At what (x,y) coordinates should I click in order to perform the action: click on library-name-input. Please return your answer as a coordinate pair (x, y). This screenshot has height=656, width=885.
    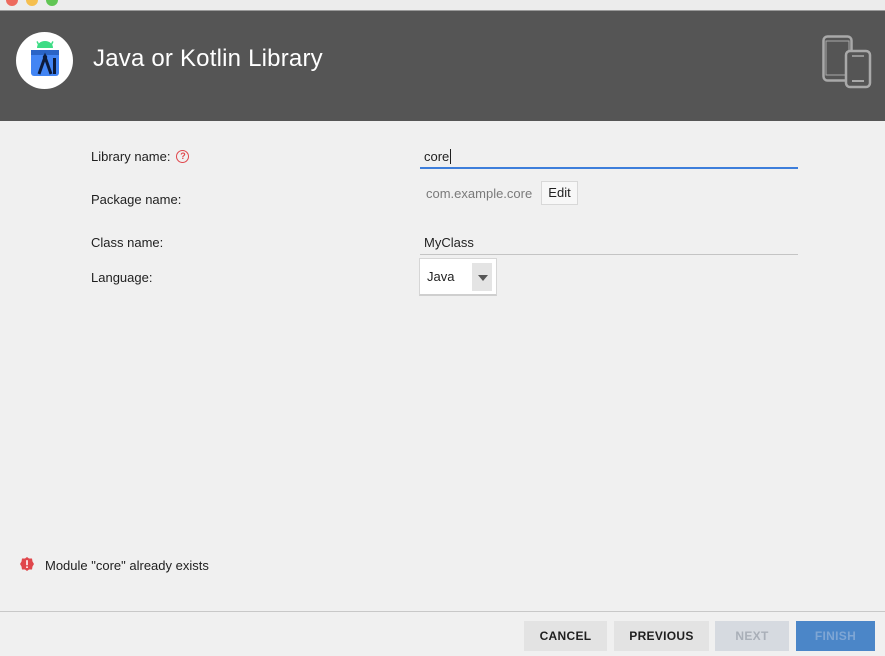
    Looking at the image, I should click on (609, 157).